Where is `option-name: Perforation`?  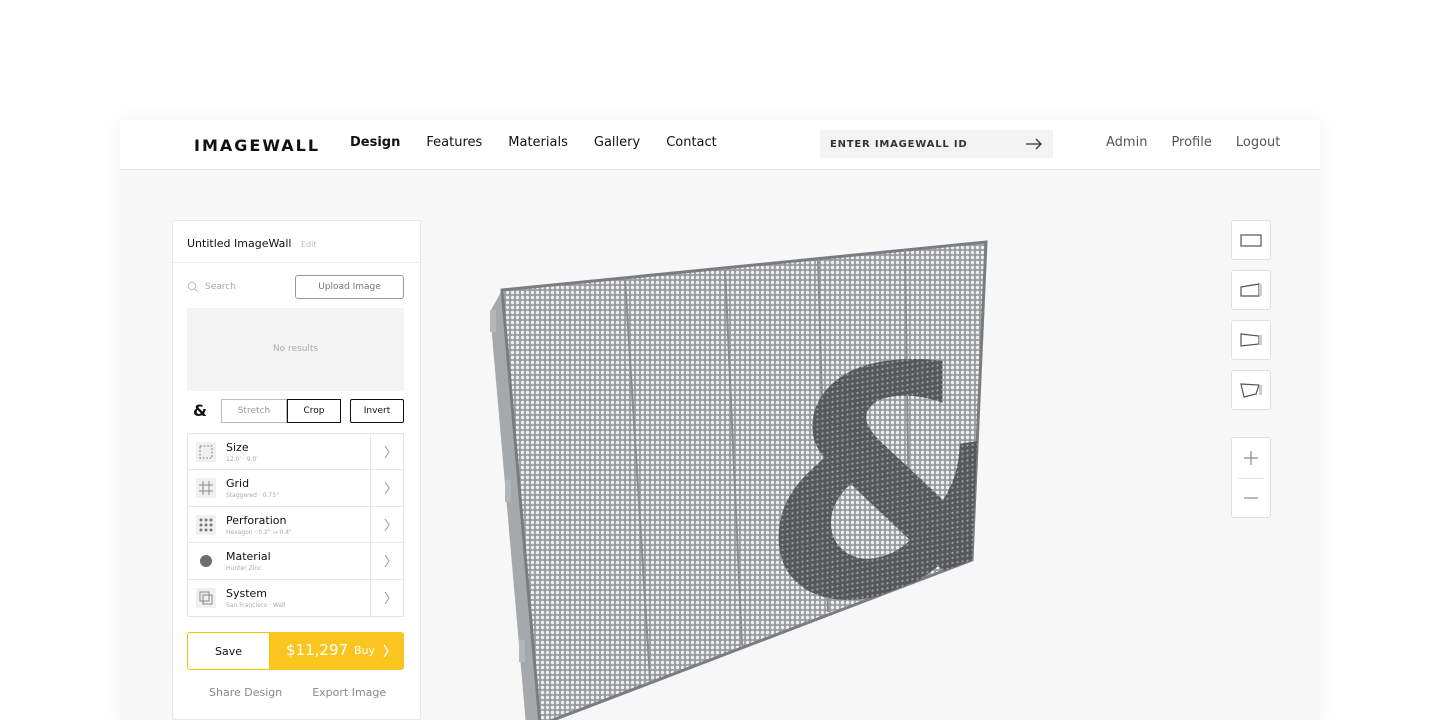 option-name: Perforation is located at coordinates (256, 520).